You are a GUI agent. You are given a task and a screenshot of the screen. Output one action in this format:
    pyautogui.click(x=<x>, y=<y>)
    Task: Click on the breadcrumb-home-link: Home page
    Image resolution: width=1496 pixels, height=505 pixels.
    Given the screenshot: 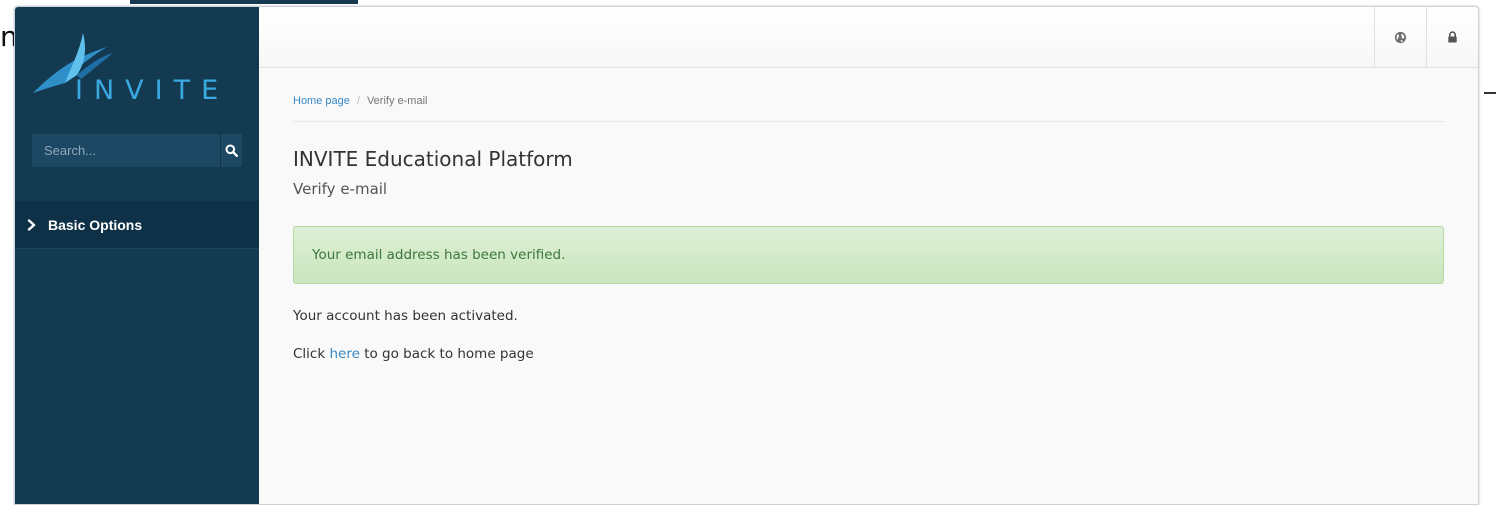 What is the action you would take?
    pyautogui.click(x=321, y=101)
    